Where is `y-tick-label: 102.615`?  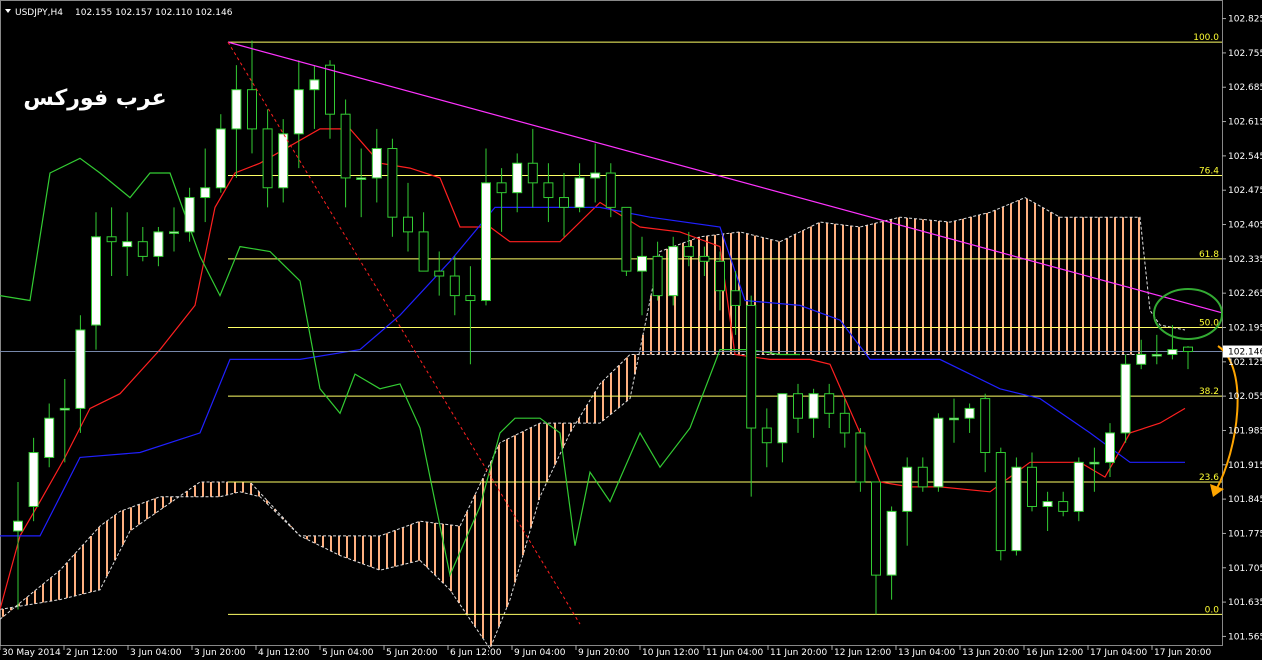 y-tick-label: 102.615 is located at coordinates (1245, 123).